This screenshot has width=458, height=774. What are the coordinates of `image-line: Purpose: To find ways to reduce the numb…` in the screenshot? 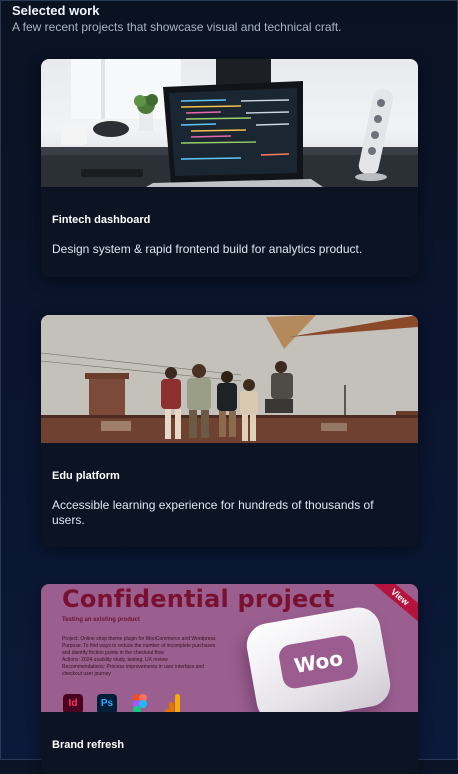 It's located at (139, 646).